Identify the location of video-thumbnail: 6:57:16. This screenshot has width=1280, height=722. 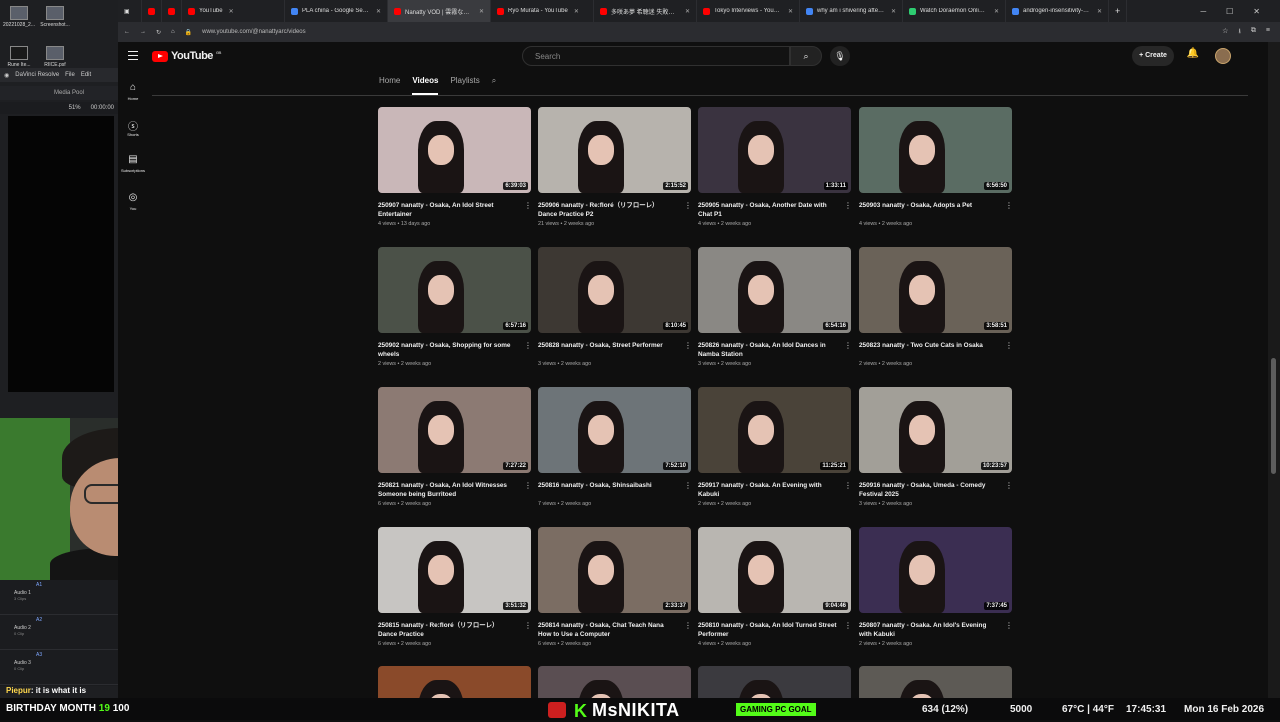
(454, 290).